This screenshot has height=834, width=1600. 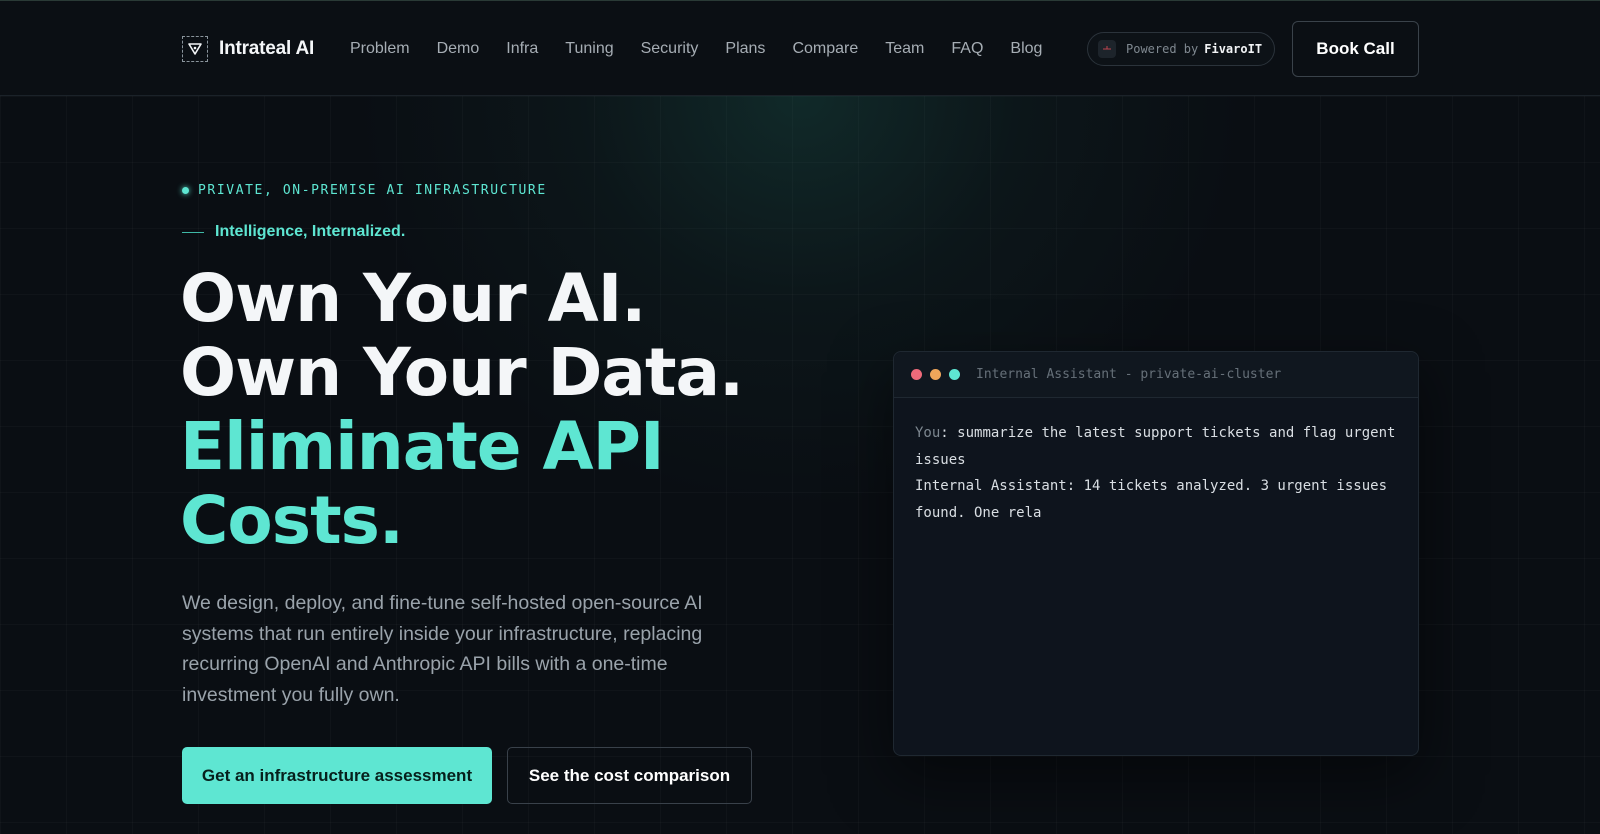 I want to click on nav-item-faq: FAQ, so click(x=967, y=49).